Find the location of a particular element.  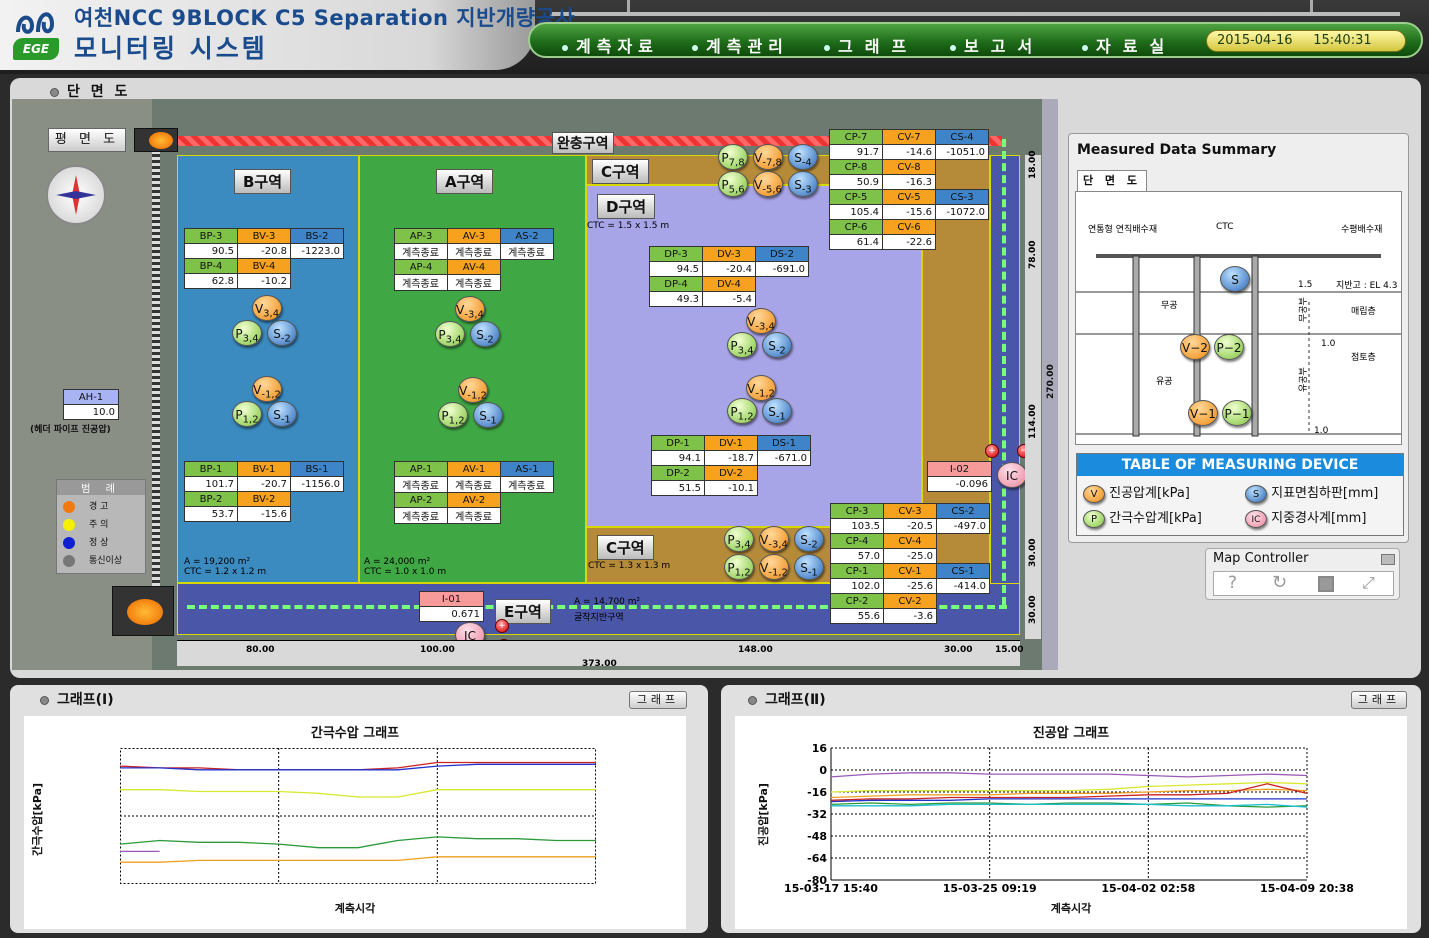

y-tick-label: -16 is located at coordinates (817, 792).